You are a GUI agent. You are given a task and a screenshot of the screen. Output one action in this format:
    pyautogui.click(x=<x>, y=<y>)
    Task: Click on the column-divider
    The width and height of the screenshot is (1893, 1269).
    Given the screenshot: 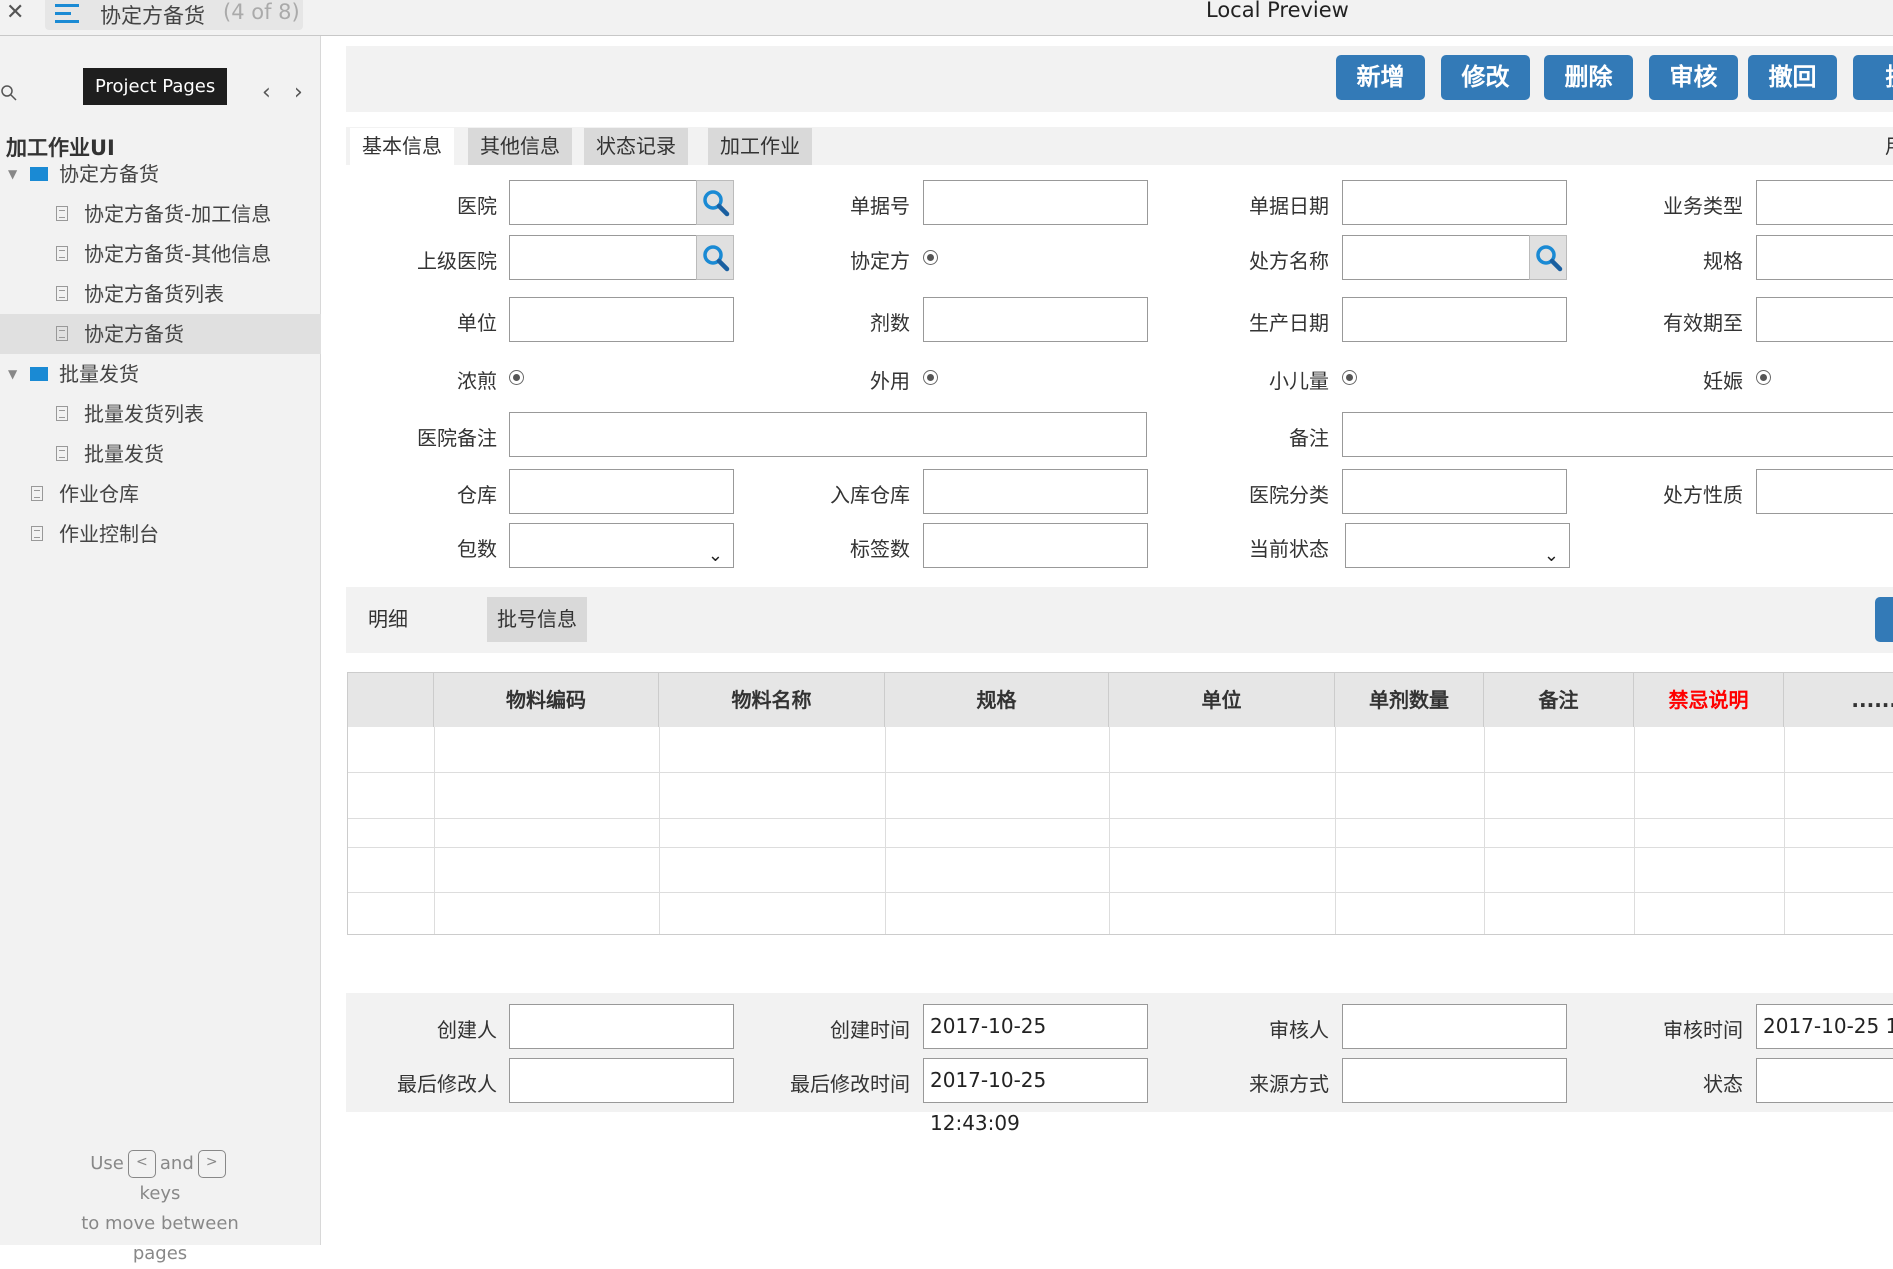 What is the action you would take?
    pyautogui.click(x=1484, y=830)
    